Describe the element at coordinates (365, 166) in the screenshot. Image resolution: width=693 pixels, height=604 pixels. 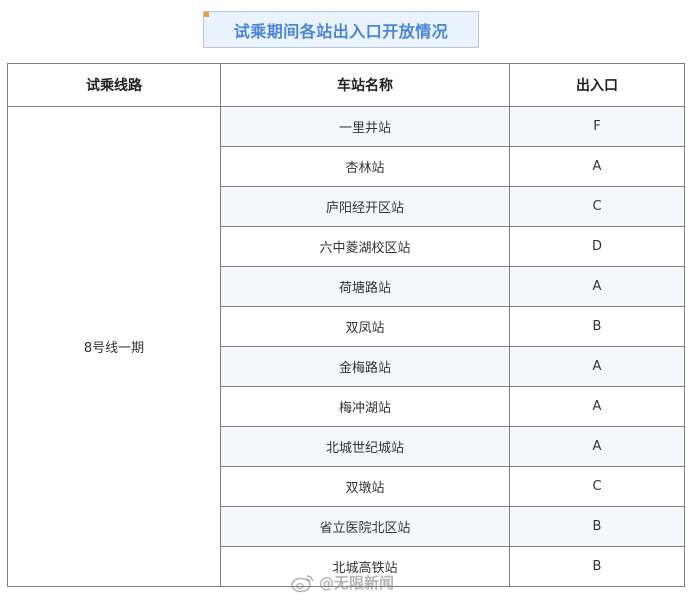
I see `station-name-cell: 杏林站` at that location.